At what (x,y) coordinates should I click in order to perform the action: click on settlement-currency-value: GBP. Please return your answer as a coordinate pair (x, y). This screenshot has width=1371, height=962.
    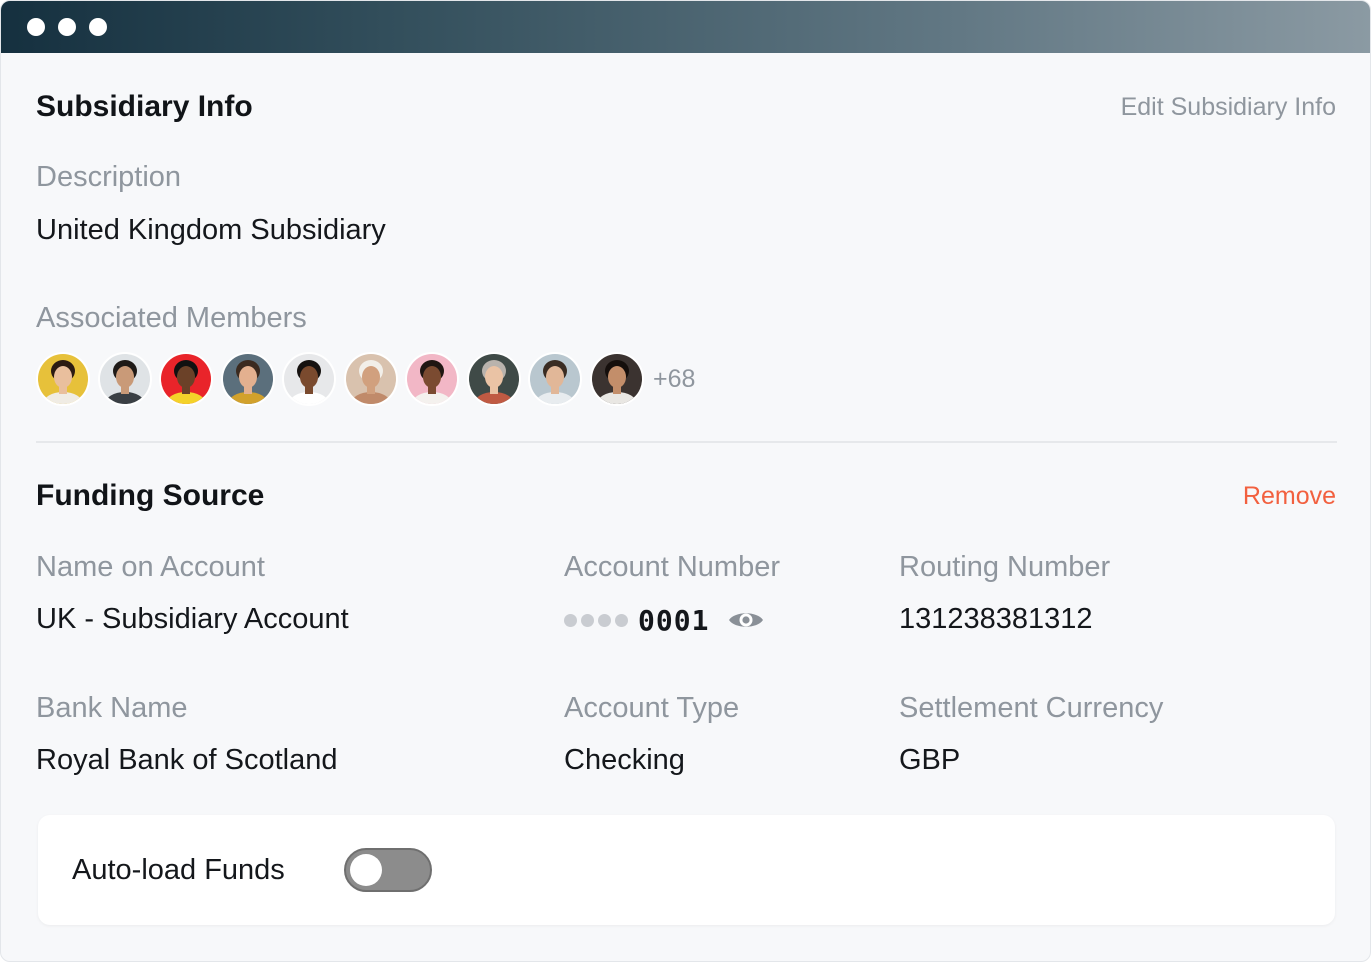
    Looking at the image, I should click on (930, 760).